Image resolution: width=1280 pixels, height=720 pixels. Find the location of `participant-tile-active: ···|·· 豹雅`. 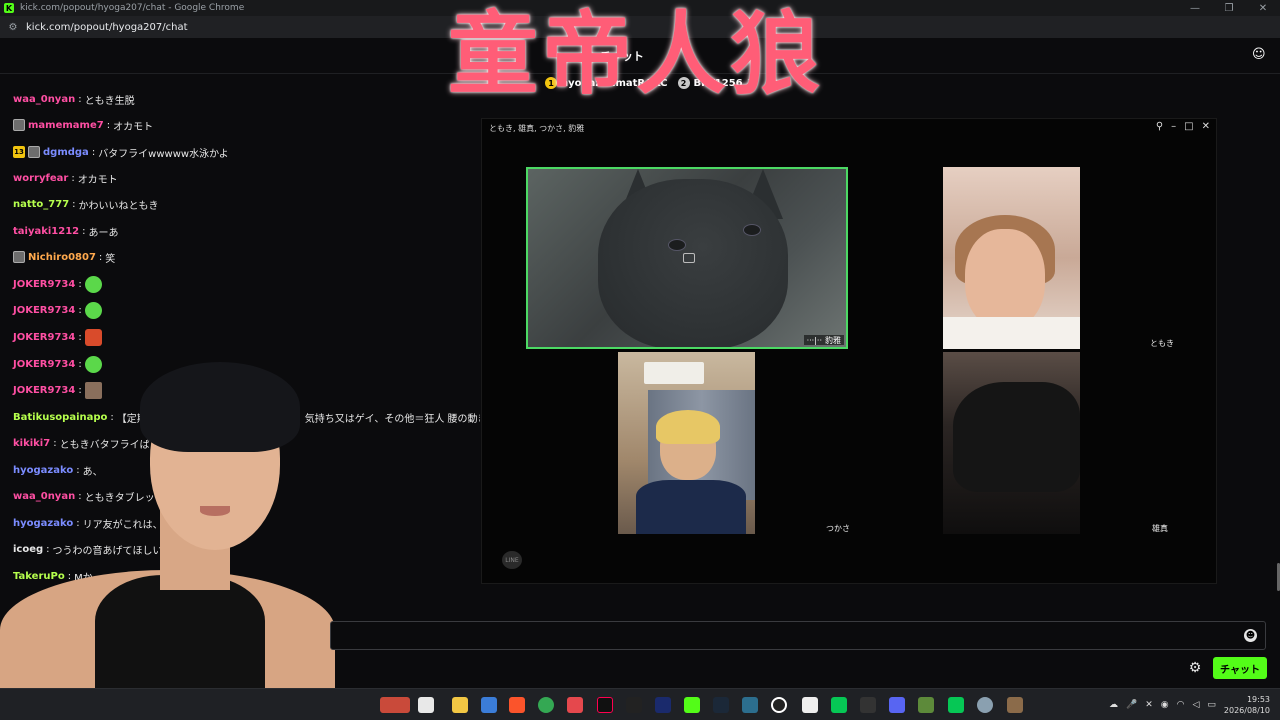

participant-tile-active: ···|·· 豹雅 is located at coordinates (687, 258).